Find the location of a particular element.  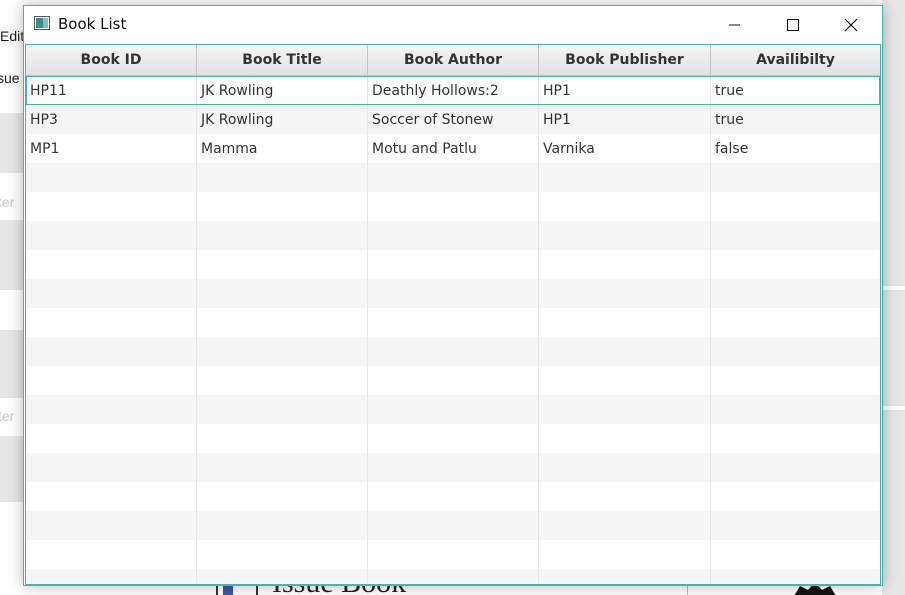

background-input-placeholder: ter is located at coordinates (7, 416).